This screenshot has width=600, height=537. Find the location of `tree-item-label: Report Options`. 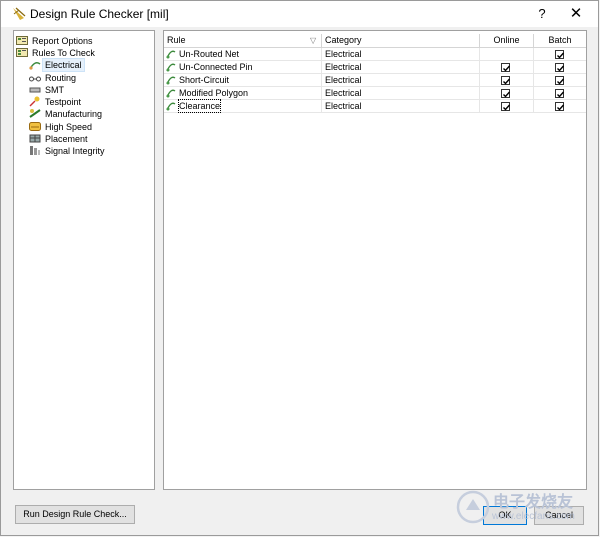

tree-item-label: Report Options is located at coordinates (62, 41).